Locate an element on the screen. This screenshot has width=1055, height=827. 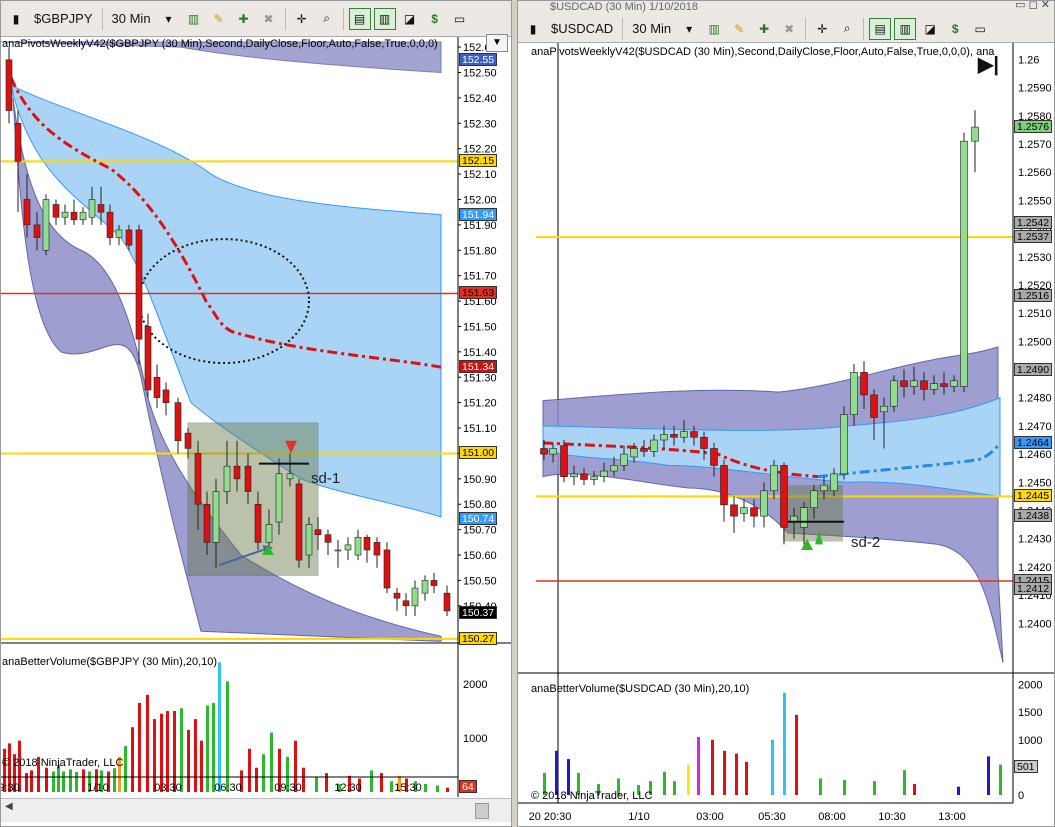
right-go-end-icon: ▶| is located at coordinates (988, 64).